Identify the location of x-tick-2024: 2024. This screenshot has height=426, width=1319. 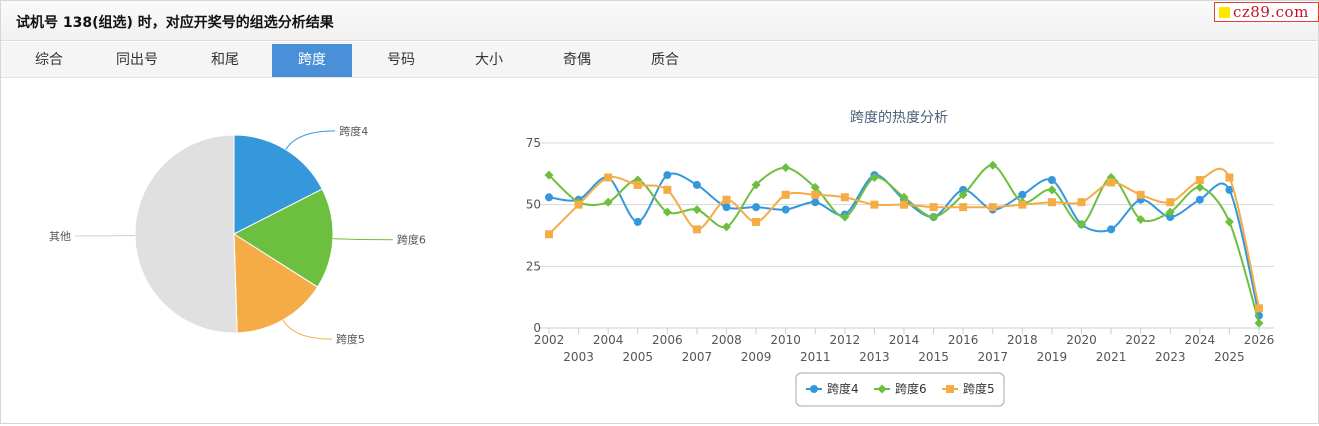
(1200, 340).